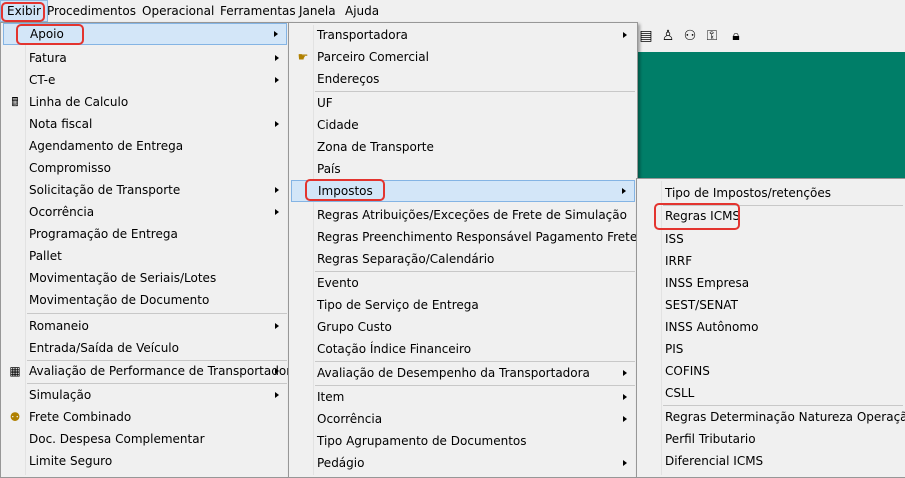 The image size is (905, 478). I want to click on menu-item-label: Frete Combinado, so click(80, 417).